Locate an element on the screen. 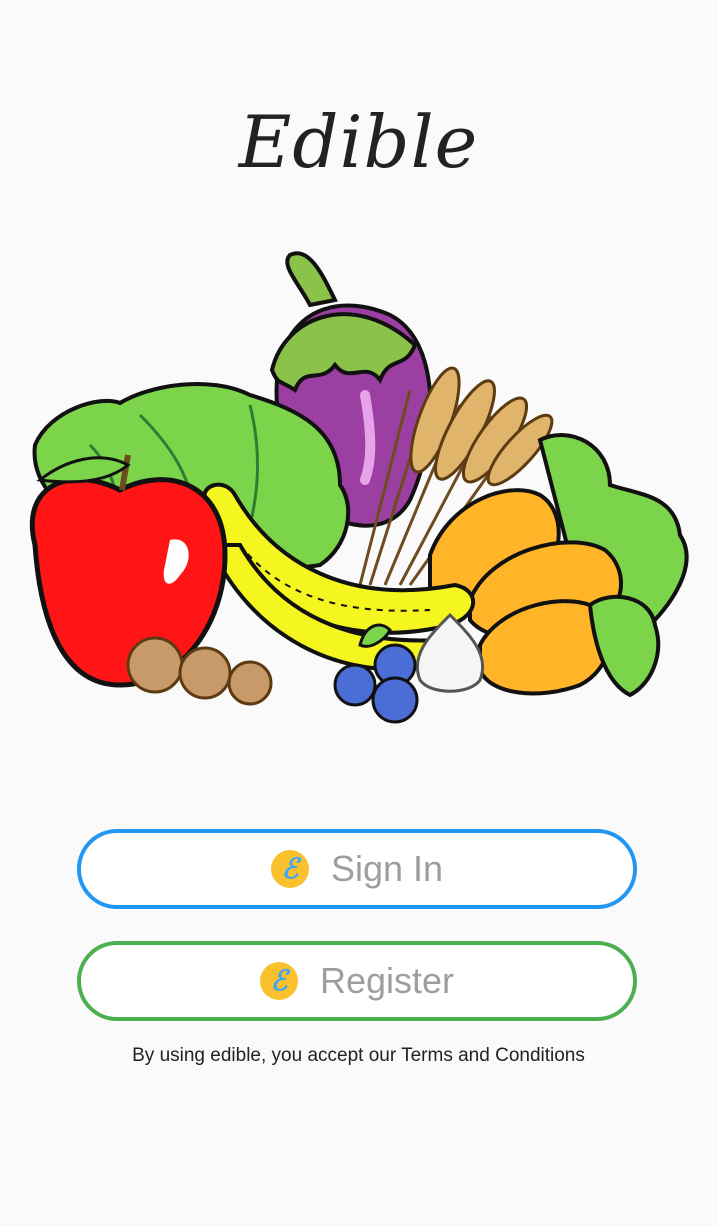 The image size is (717, 1226). app-title: Edible is located at coordinates (358, 142).